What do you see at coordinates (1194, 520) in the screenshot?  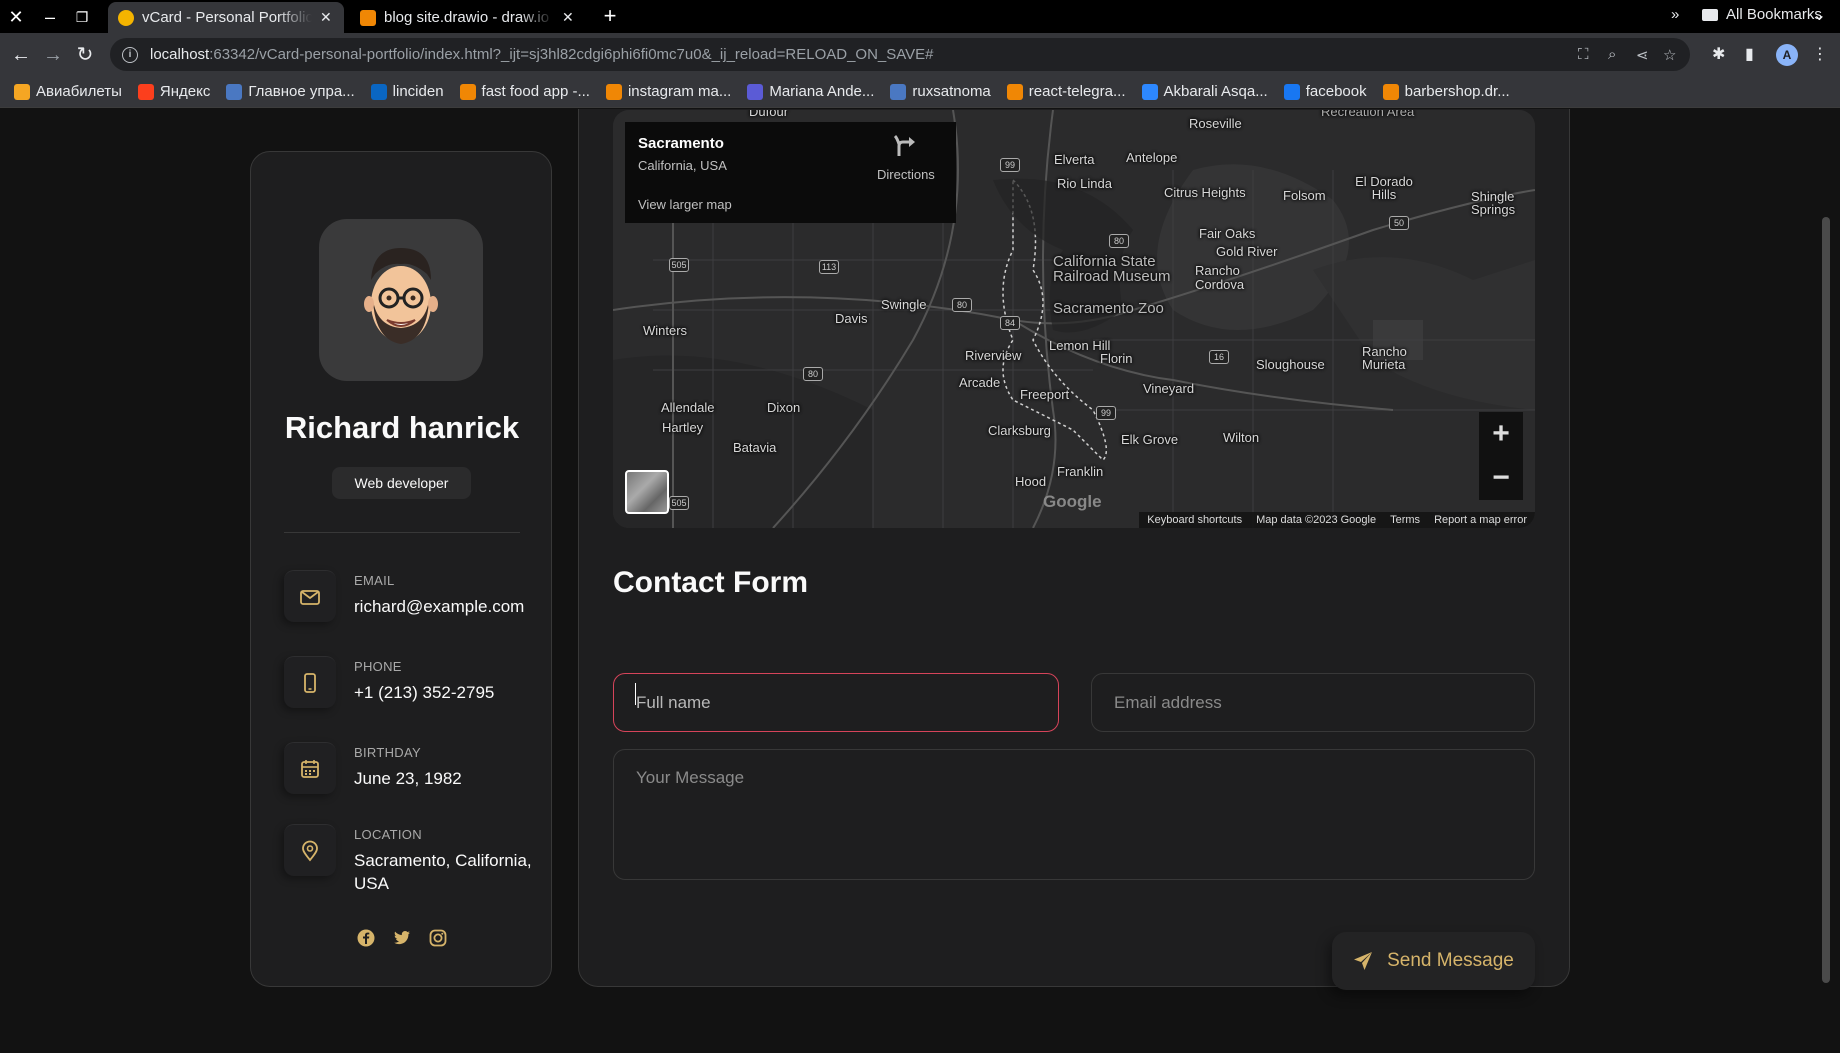 I see `keyboard-shortcuts-link: Keyboard shortcuts` at bounding box center [1194, 520].